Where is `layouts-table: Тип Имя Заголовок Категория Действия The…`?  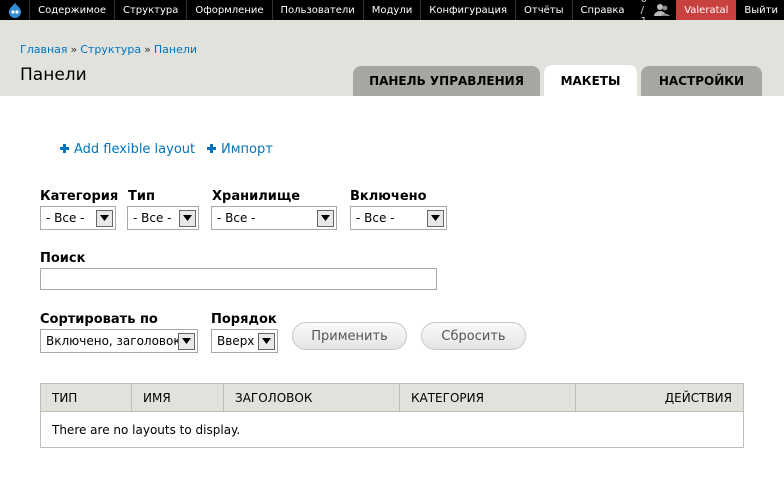 layouts-table: Тип Имя Заголовок Категория Действия The… is located at coordinates (392, 415).